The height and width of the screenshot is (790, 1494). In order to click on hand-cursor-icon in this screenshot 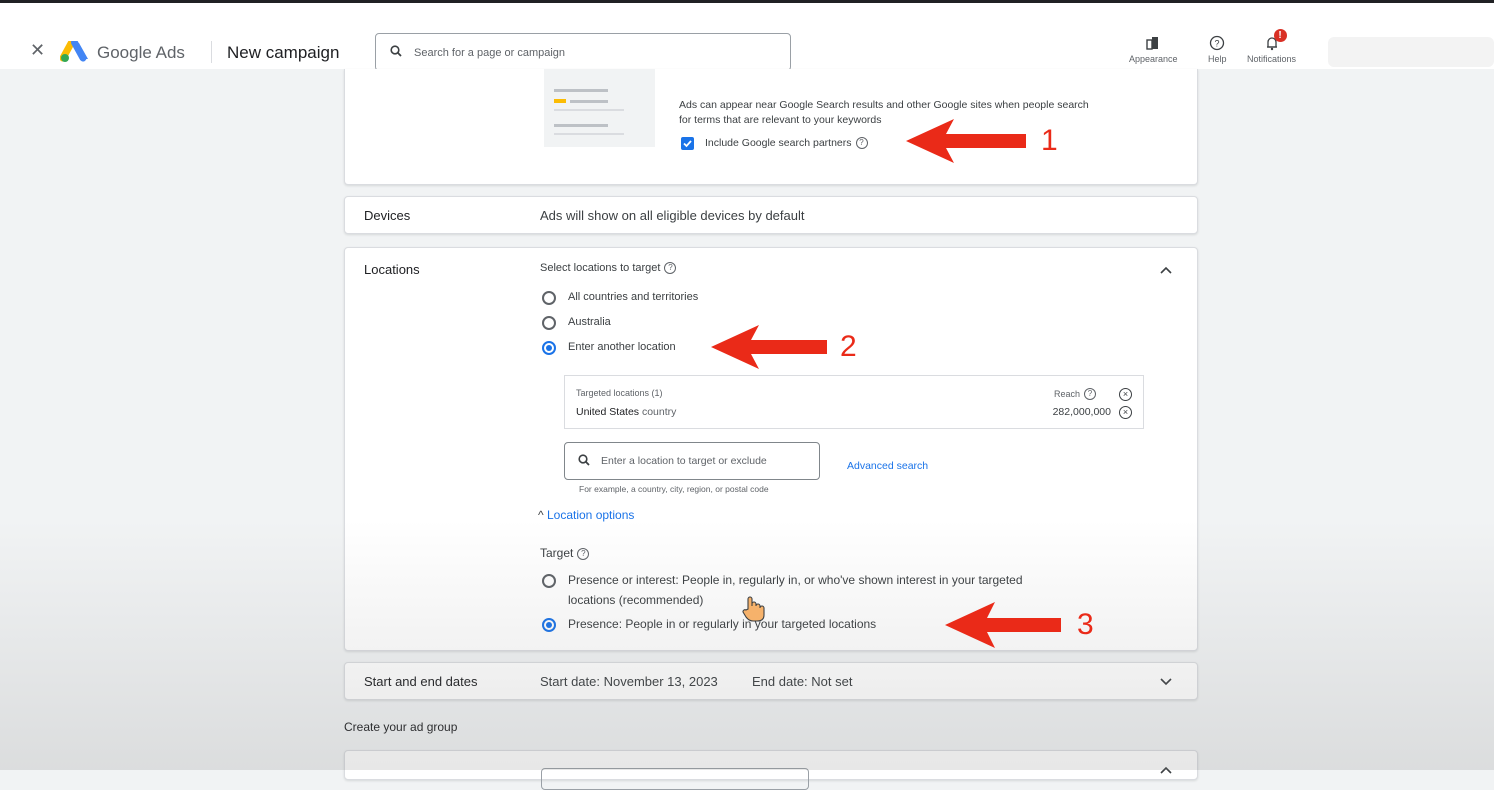, I will do `click(753, 609)`.